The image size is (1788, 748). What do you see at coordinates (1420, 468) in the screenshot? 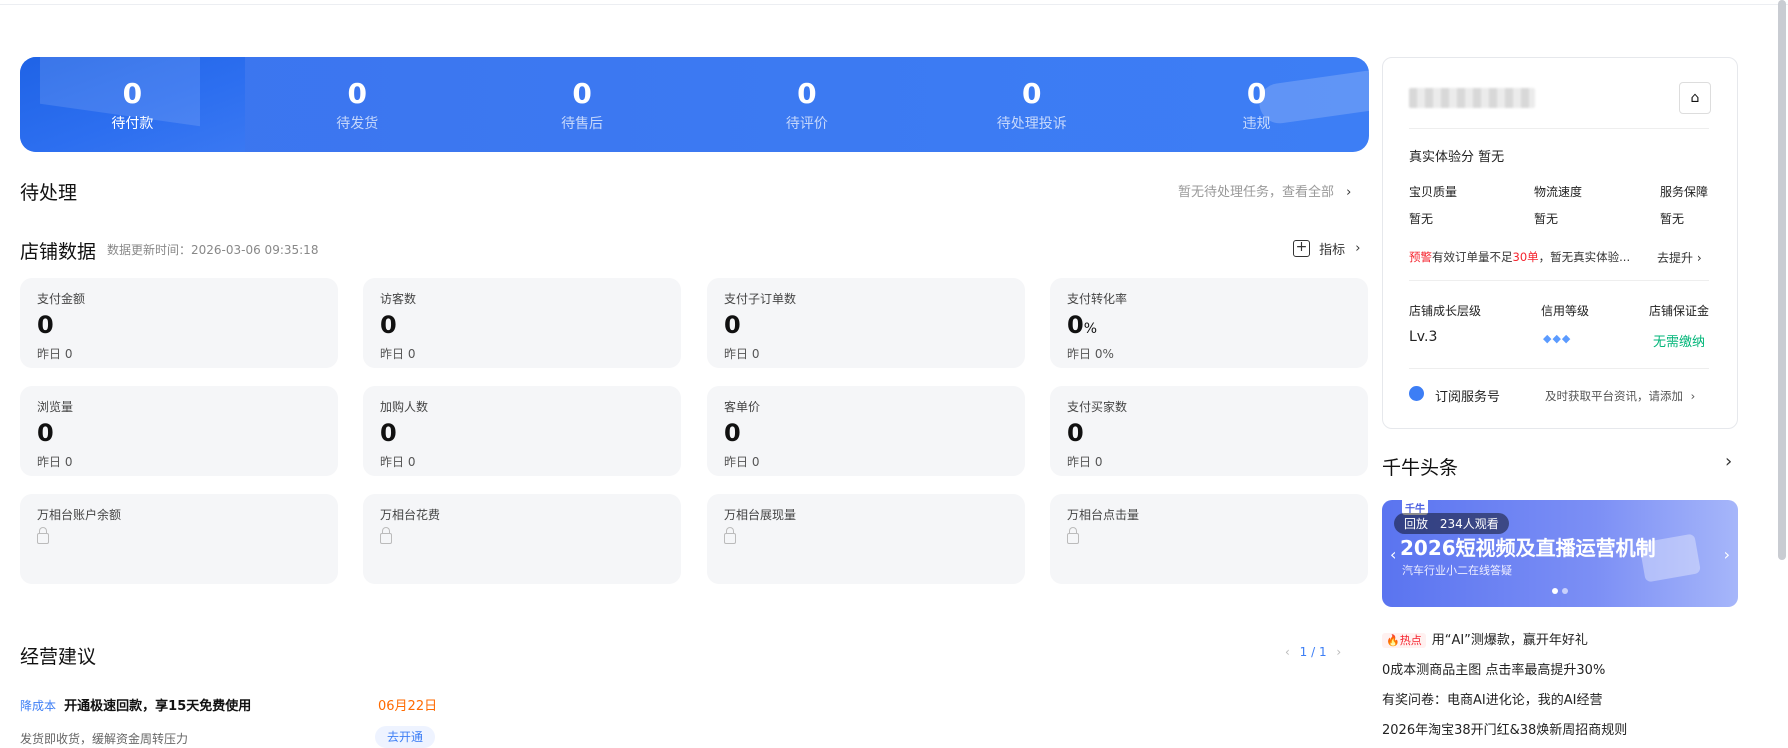
I see `headlines-title: 千牛头条` at bounding box center [1420, 468].